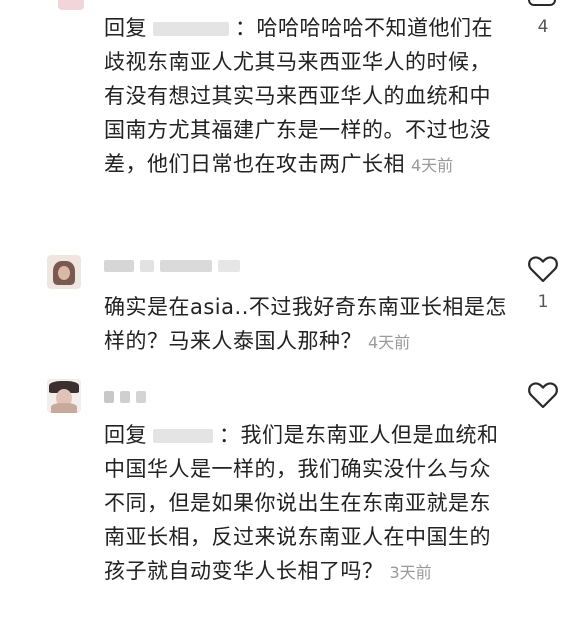 The image size is (588, 640). I want to click on comment-body: 确实是在asia..不过我好奇东南亚长相是怎样的？马来人泰国人那种？ 4天前, so click(307, 325).